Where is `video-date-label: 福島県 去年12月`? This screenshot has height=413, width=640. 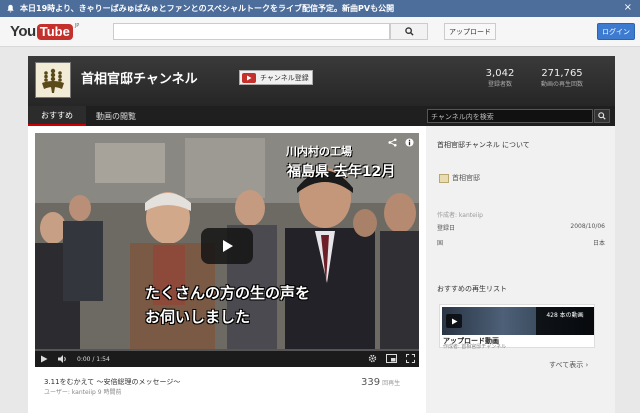 video-date-label: 福島県 去年12月 is located at coordinates (341, 172).